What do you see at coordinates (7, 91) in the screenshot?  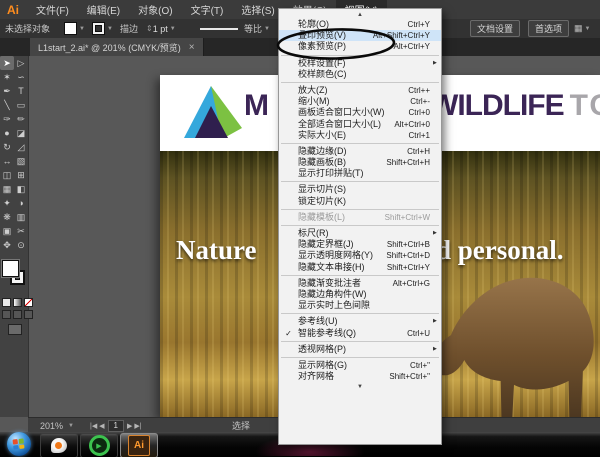 I see `tool-pen: ✒` at bounding box center [7, 91].